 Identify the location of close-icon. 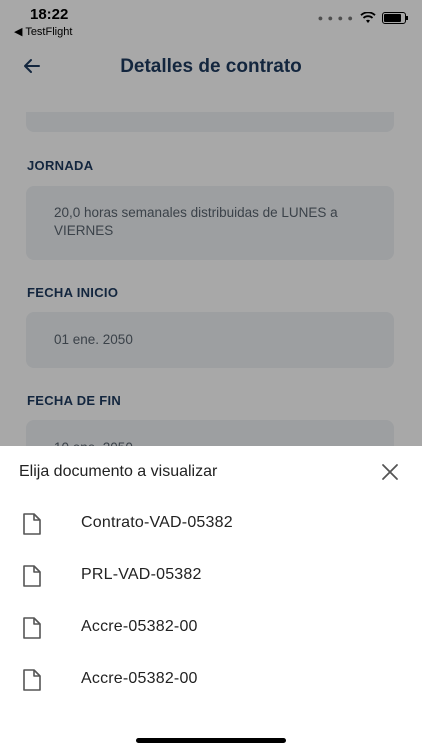
(390, 472).